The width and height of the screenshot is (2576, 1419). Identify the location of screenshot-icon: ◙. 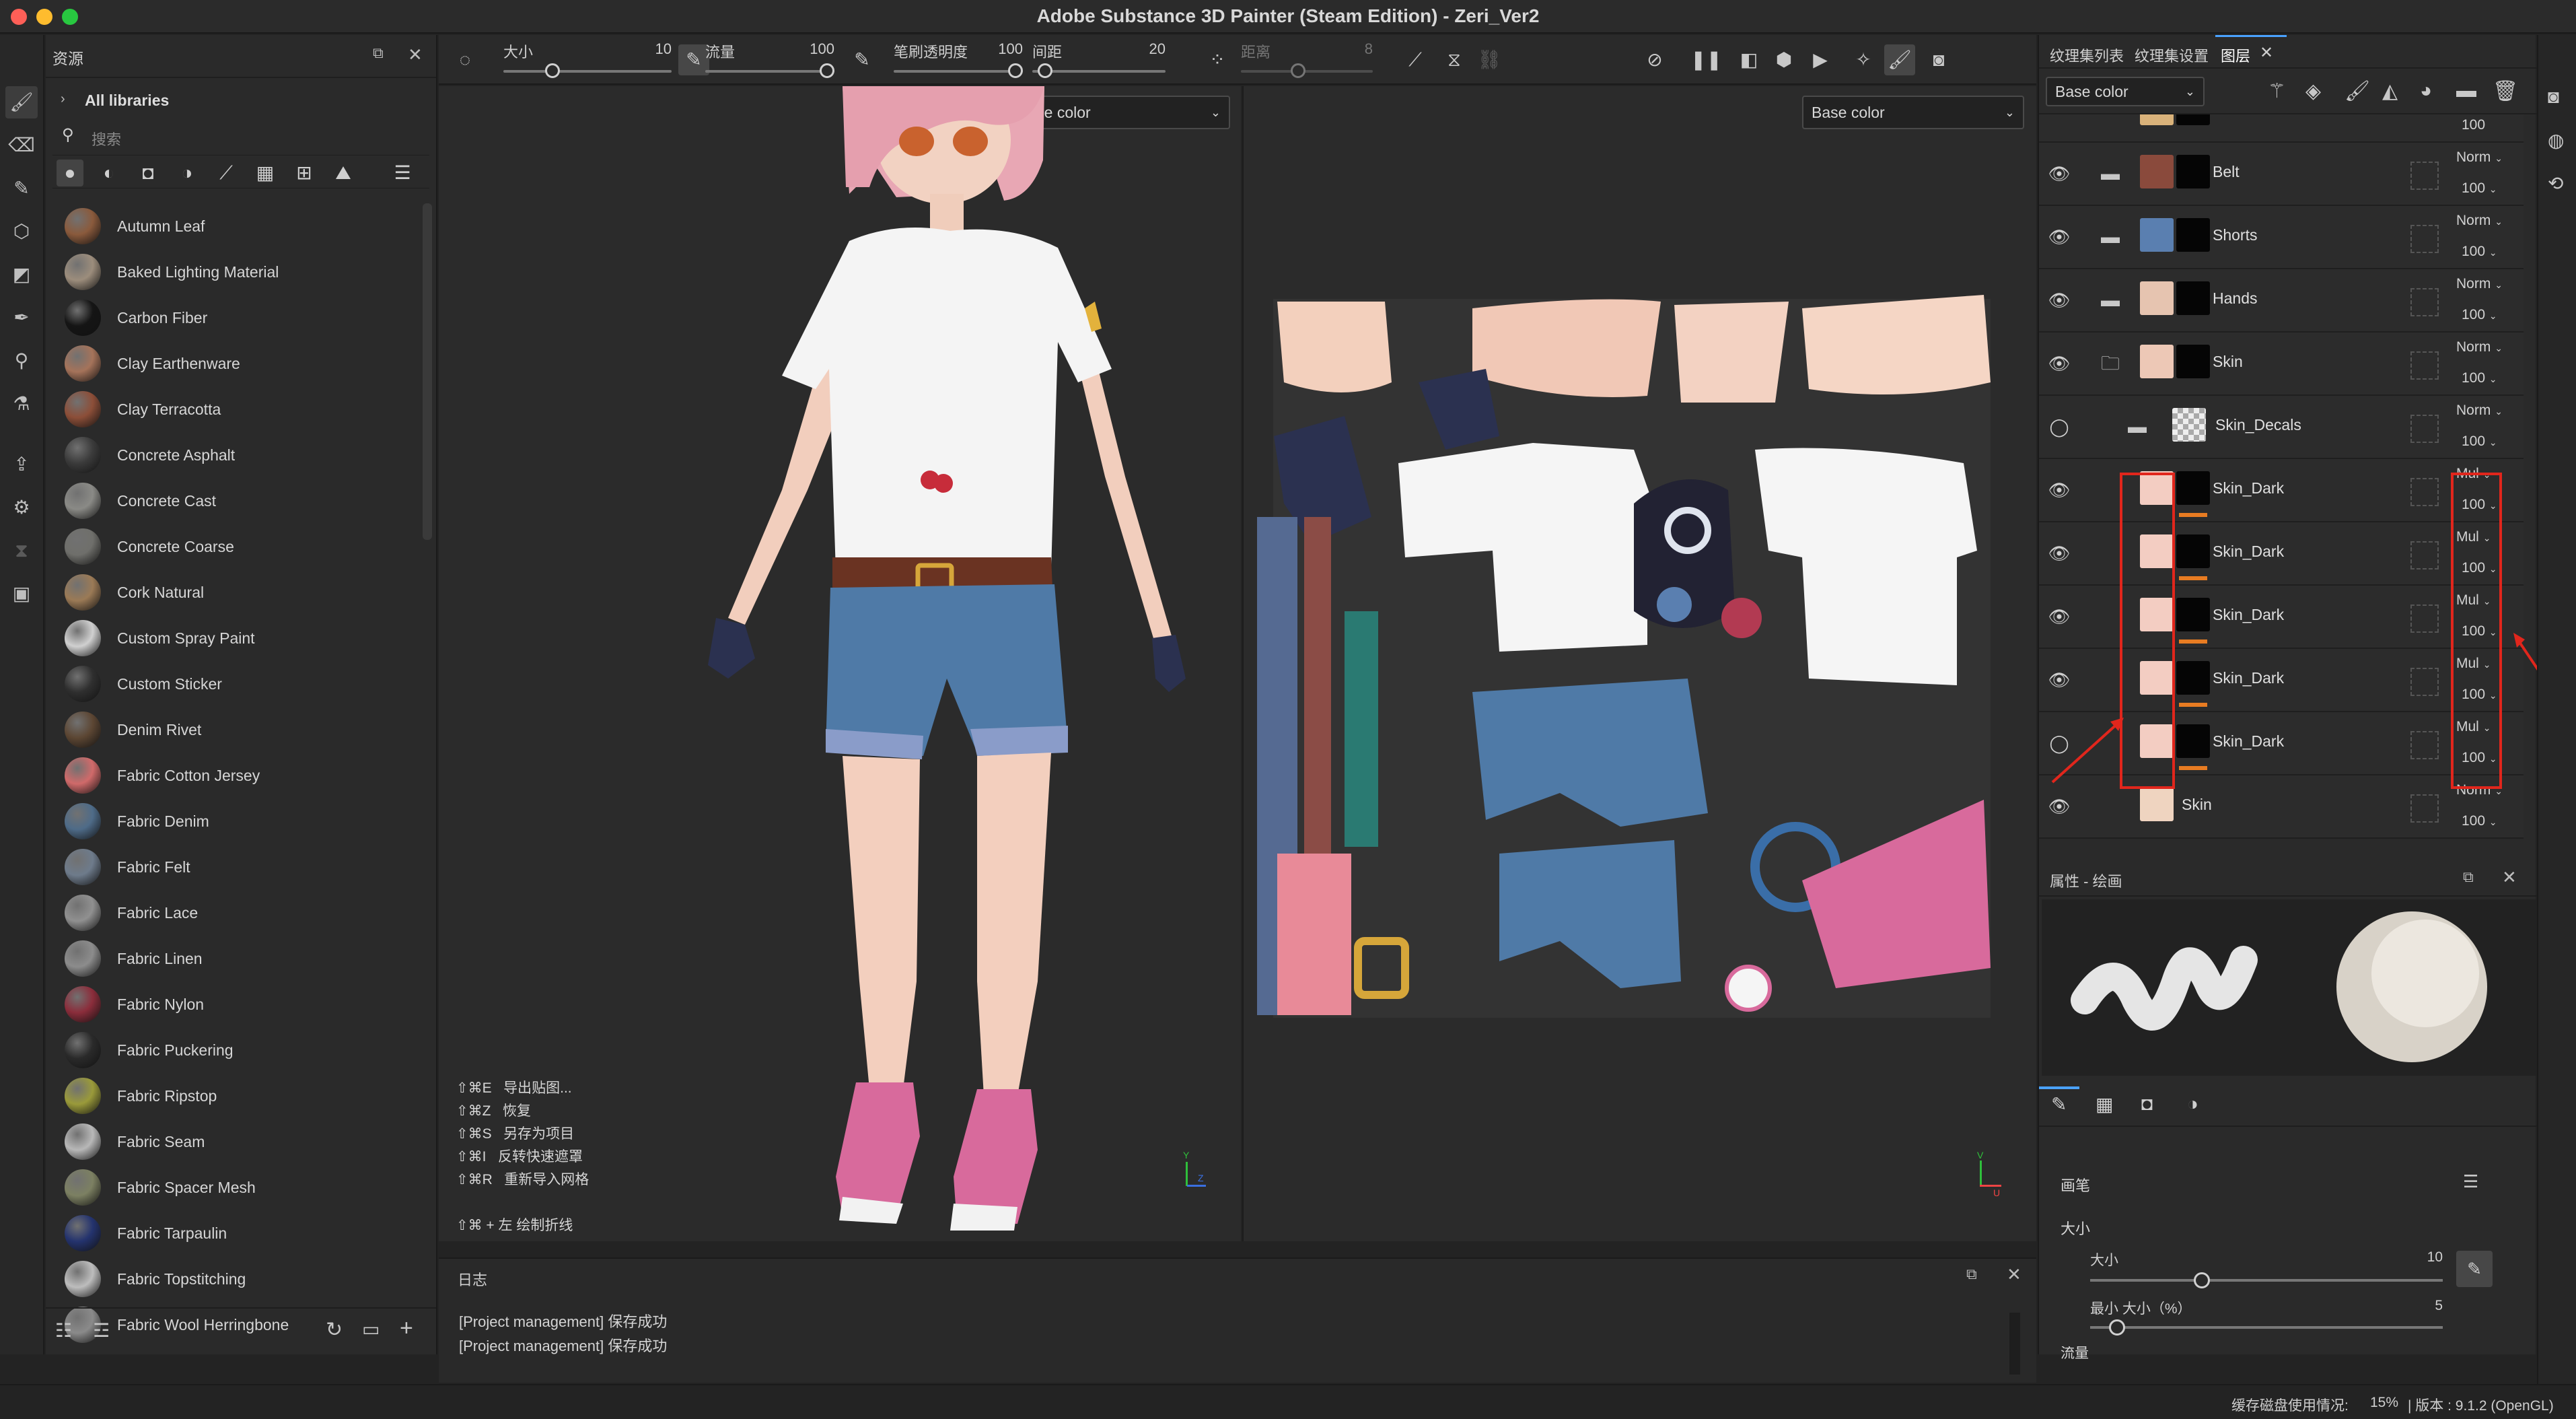
(1938, 59).